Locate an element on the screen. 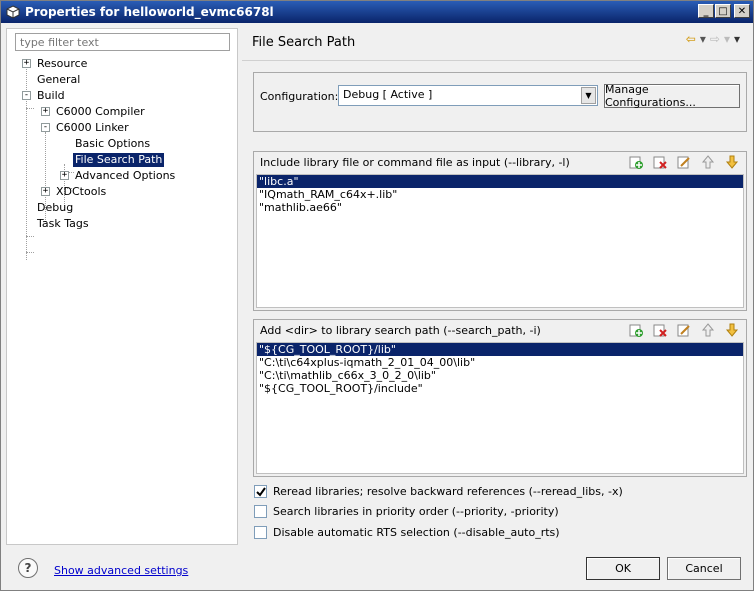  list-item: "IQmath_RAM_c64x+.lib" is located at coordinates (500, 194).